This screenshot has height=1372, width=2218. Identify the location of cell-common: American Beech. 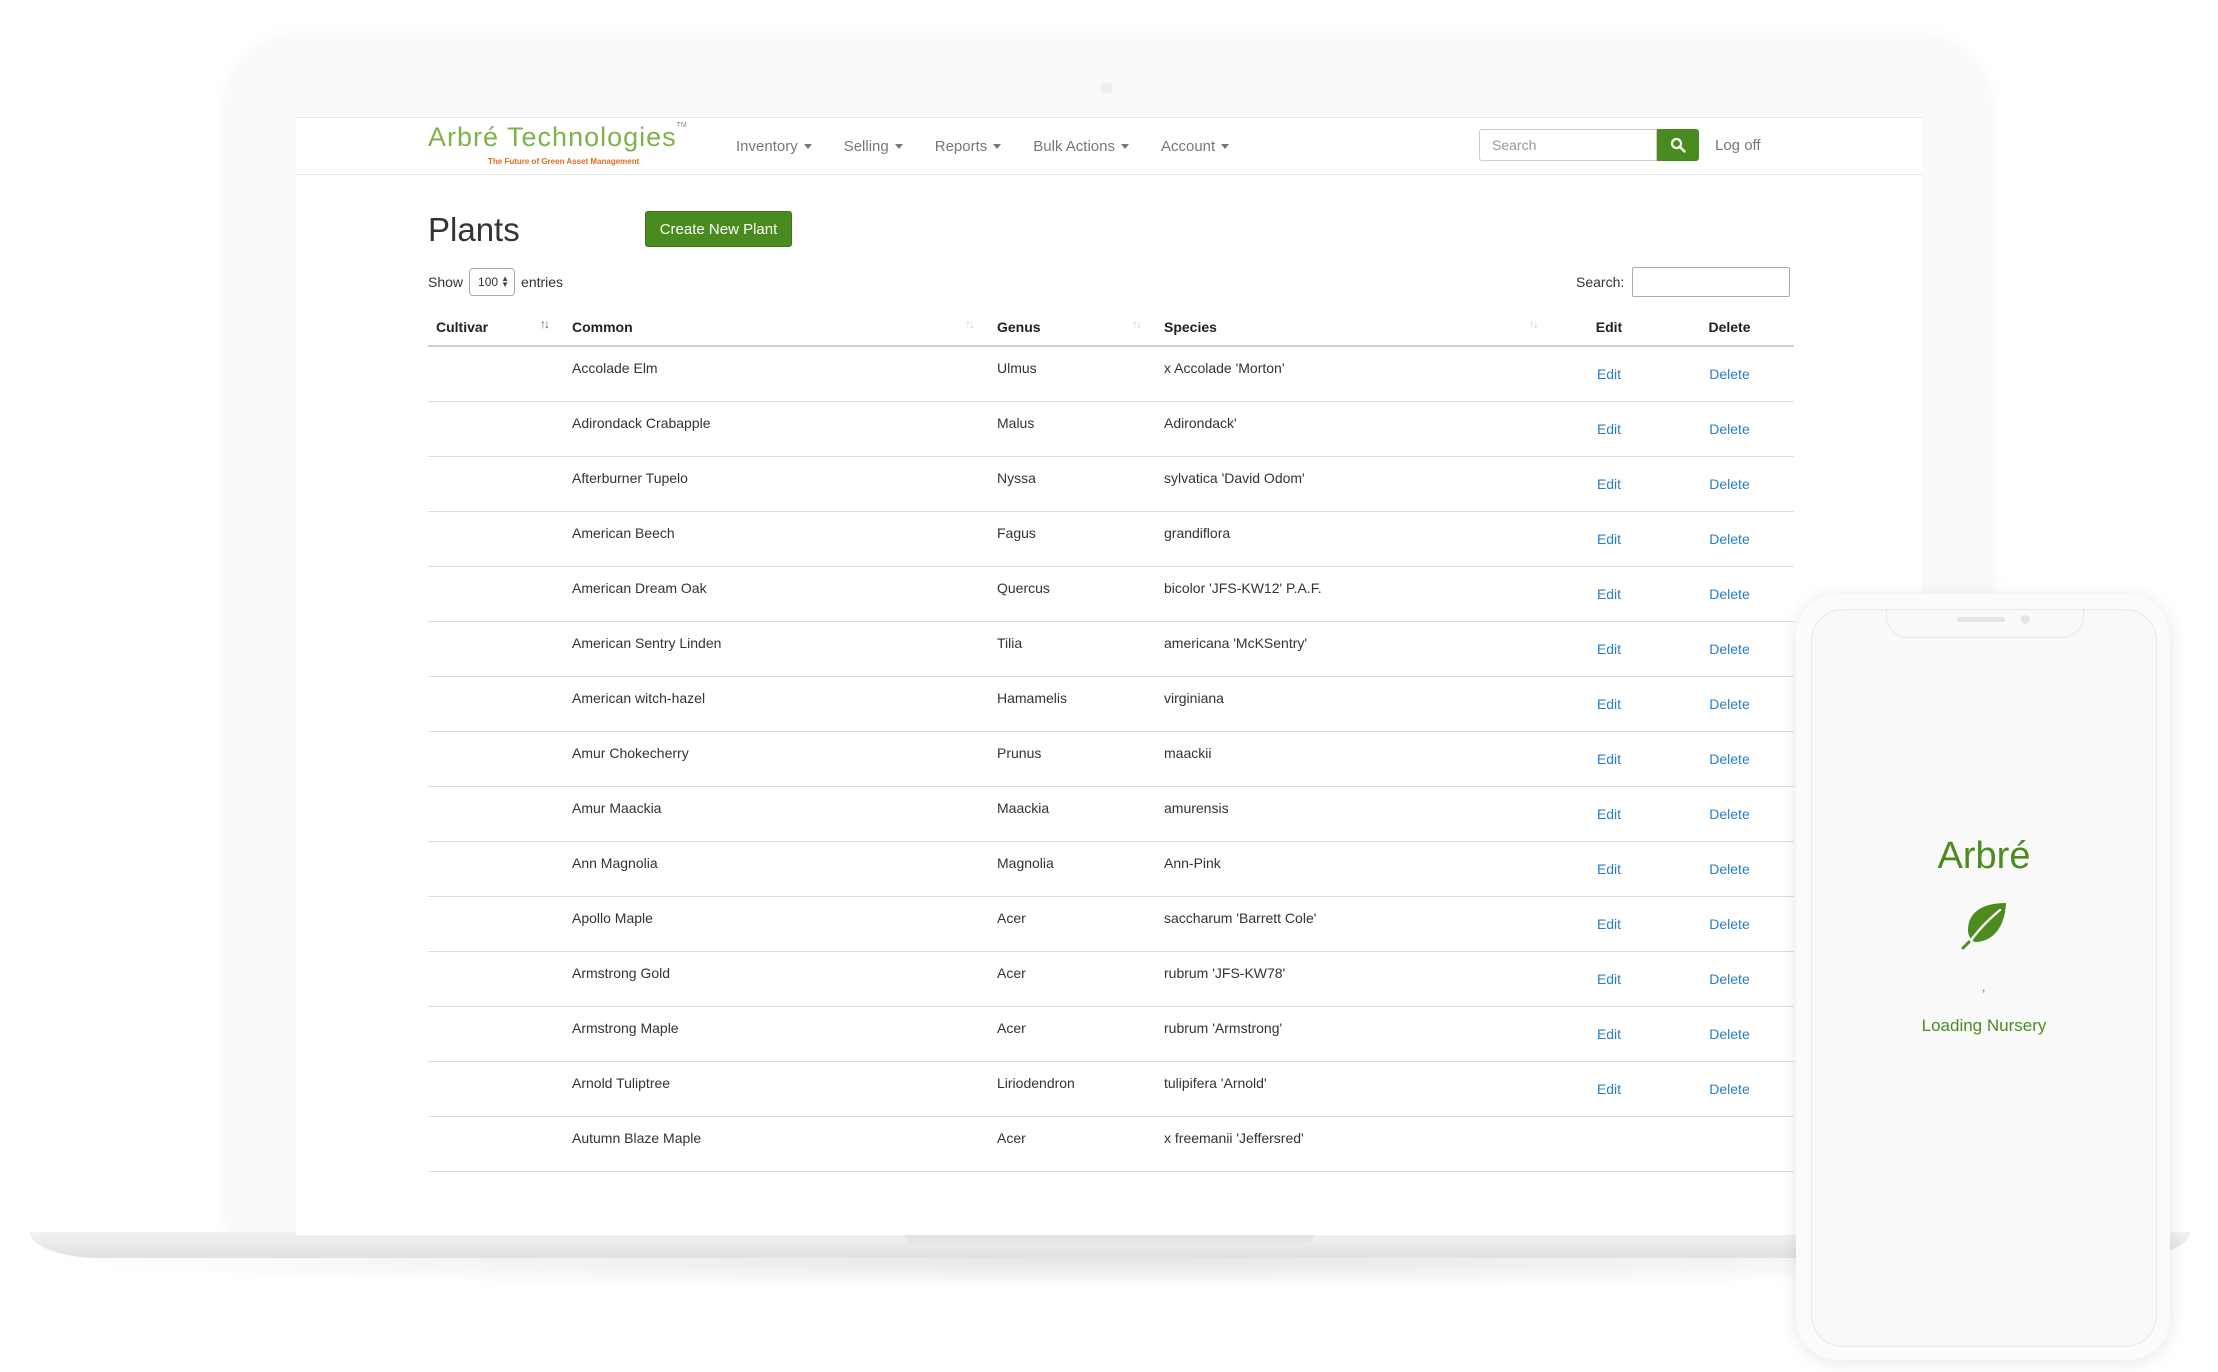
(776, 539).